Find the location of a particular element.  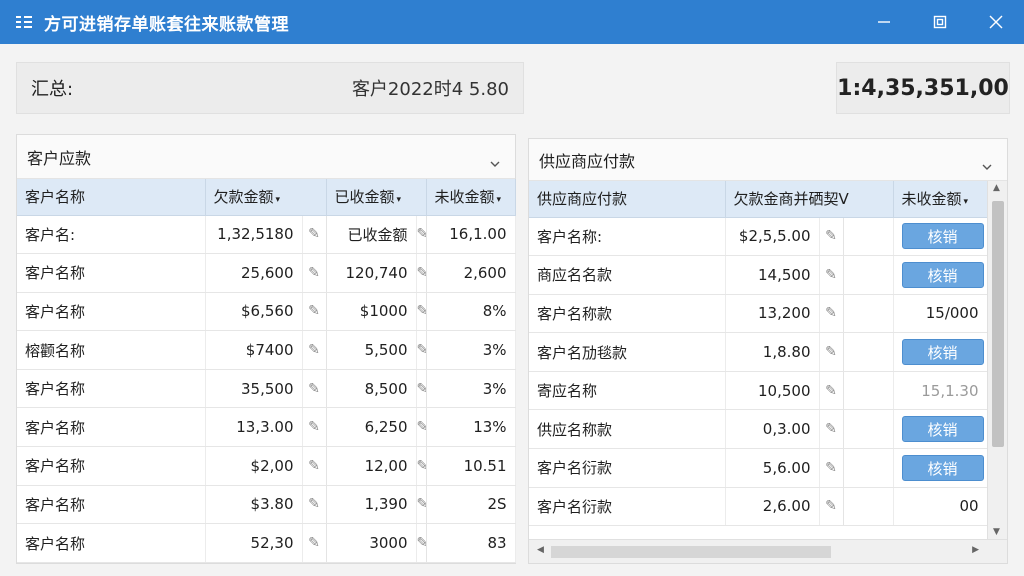

horizontal-scrollbar: ◀ ▶ is located at coordinates (768, 551).